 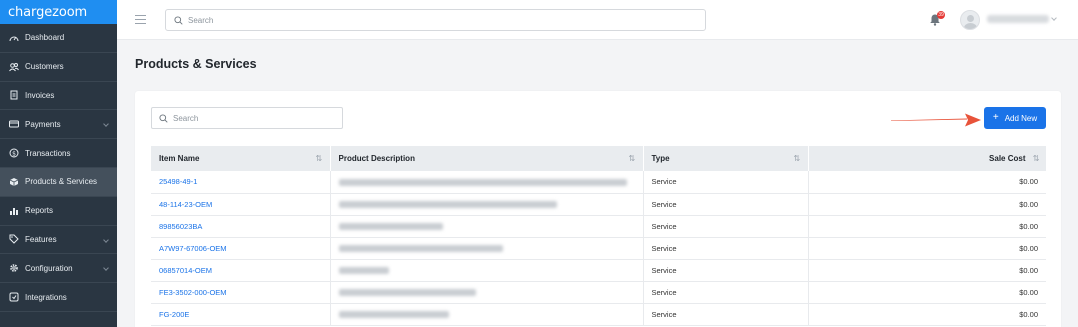 I want to click on add-new-button: + Add New, so click(x=1015, y=118).